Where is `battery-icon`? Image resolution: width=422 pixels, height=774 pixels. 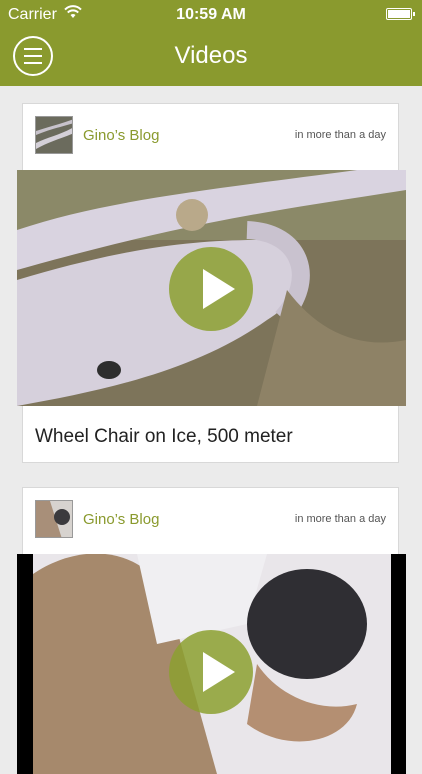 battery-icon is located at coordinates (400, 14).